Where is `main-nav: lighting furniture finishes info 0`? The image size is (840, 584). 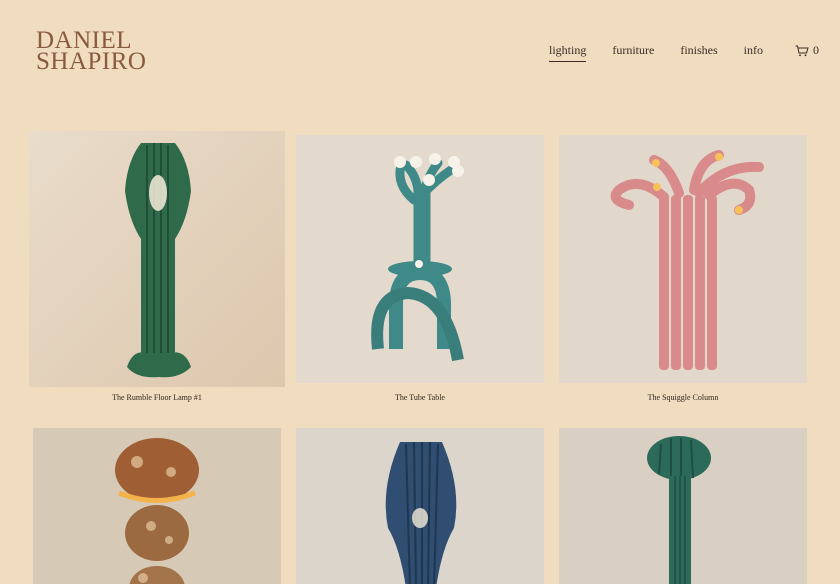 main-nav: lighting furniture finishes info 0 is located at coordinates (684, 52).